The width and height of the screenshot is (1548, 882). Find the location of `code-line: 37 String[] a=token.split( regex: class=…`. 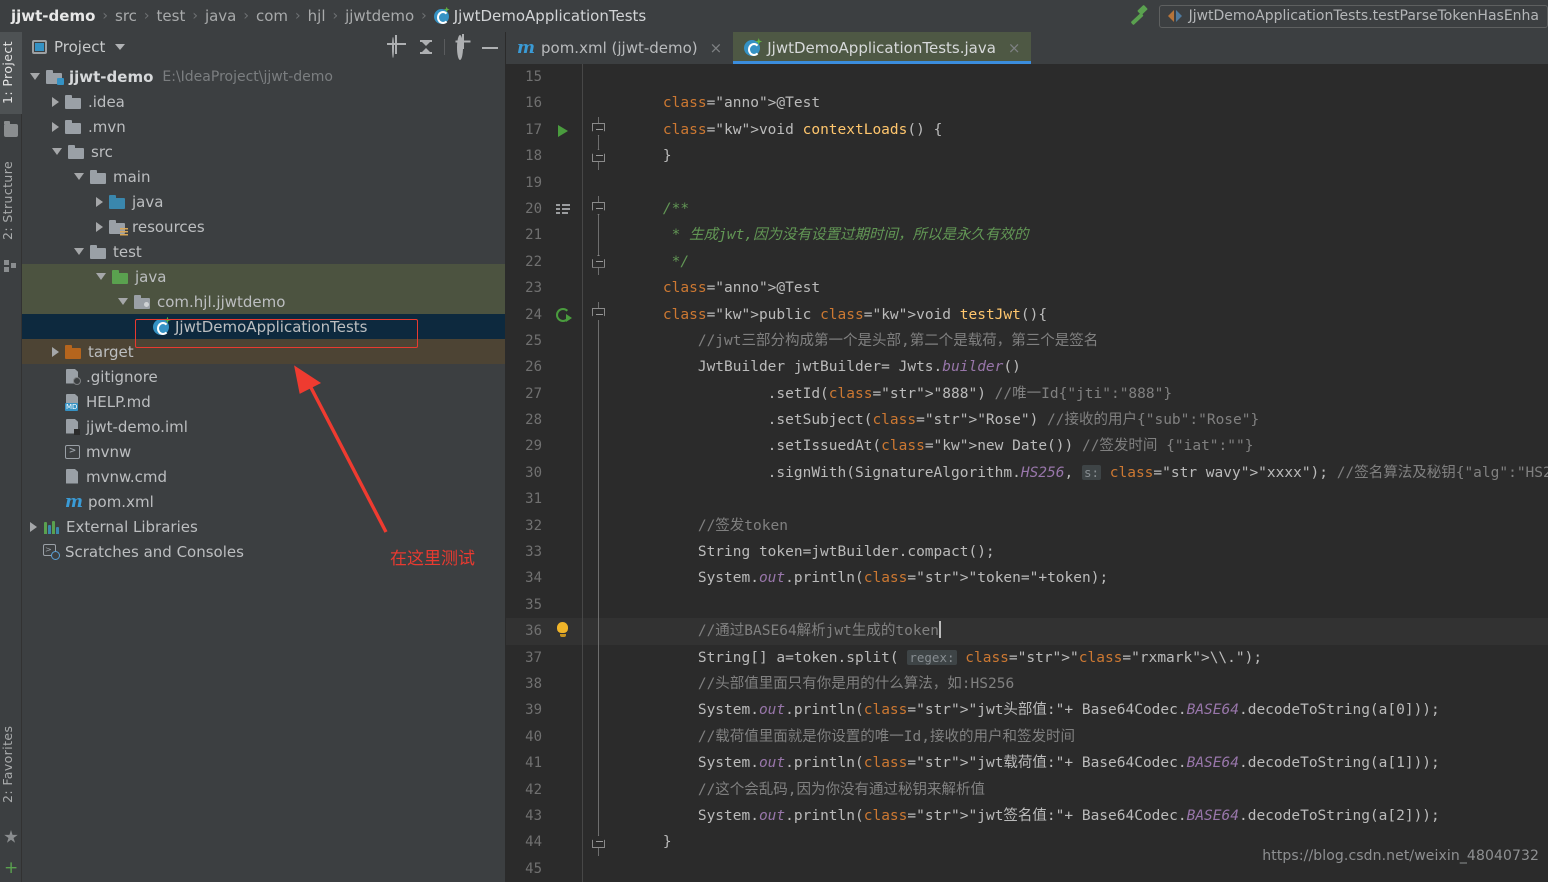

code-line: 37 String[] a=token.split( regex: class=… is located at coordinates (1027, 657).